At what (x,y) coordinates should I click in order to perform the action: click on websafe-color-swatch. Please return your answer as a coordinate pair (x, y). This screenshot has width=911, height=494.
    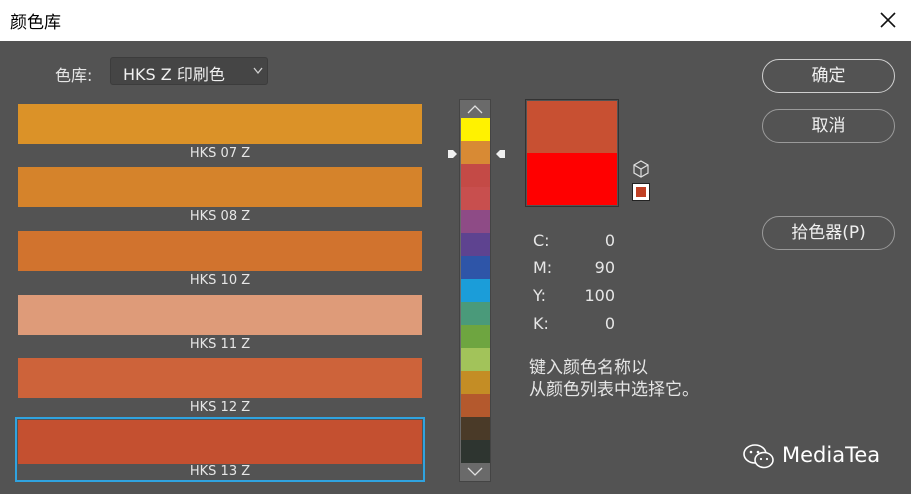
    Looking at the image, I should click on (641, 192).